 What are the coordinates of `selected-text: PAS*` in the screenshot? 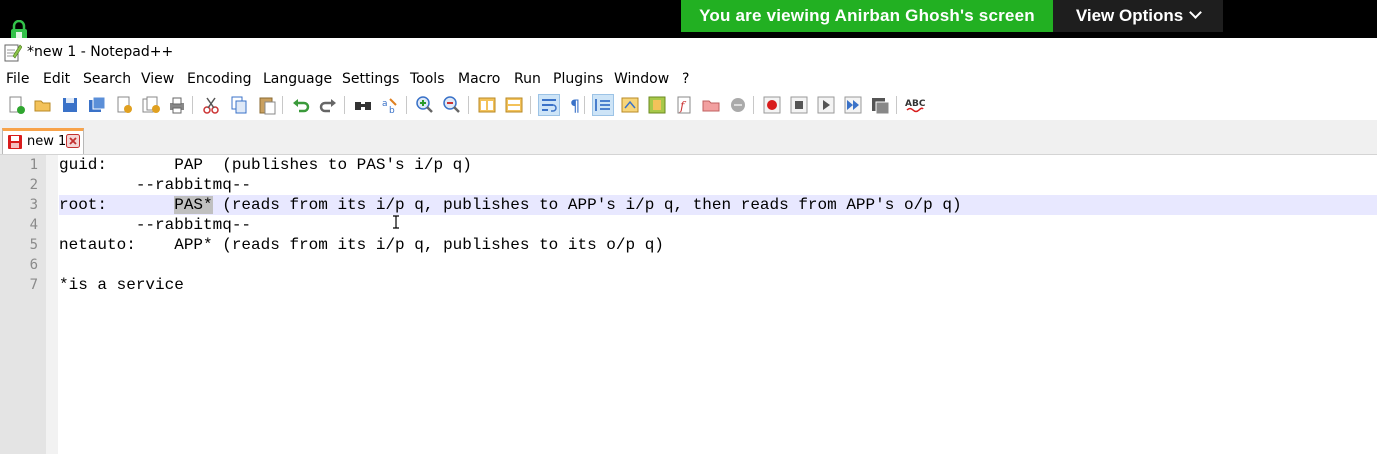 It's located at (193, 205).